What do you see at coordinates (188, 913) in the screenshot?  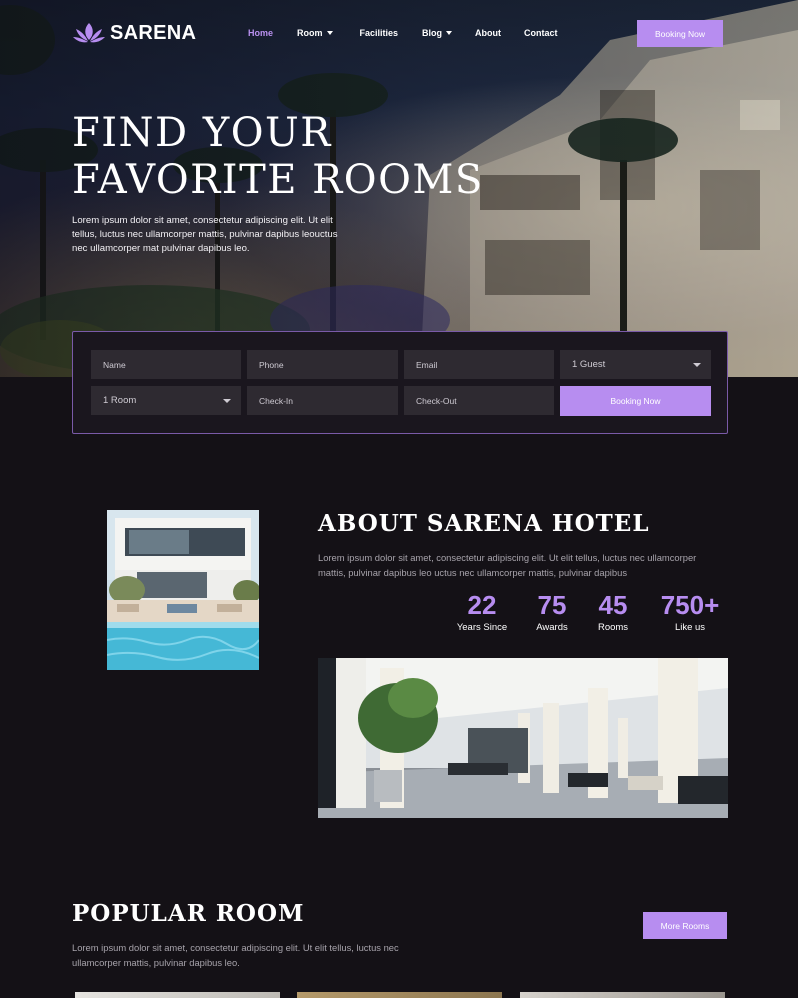 I see `popular-room-title: POPULAR ROOM` at bounding box center [188, 913].